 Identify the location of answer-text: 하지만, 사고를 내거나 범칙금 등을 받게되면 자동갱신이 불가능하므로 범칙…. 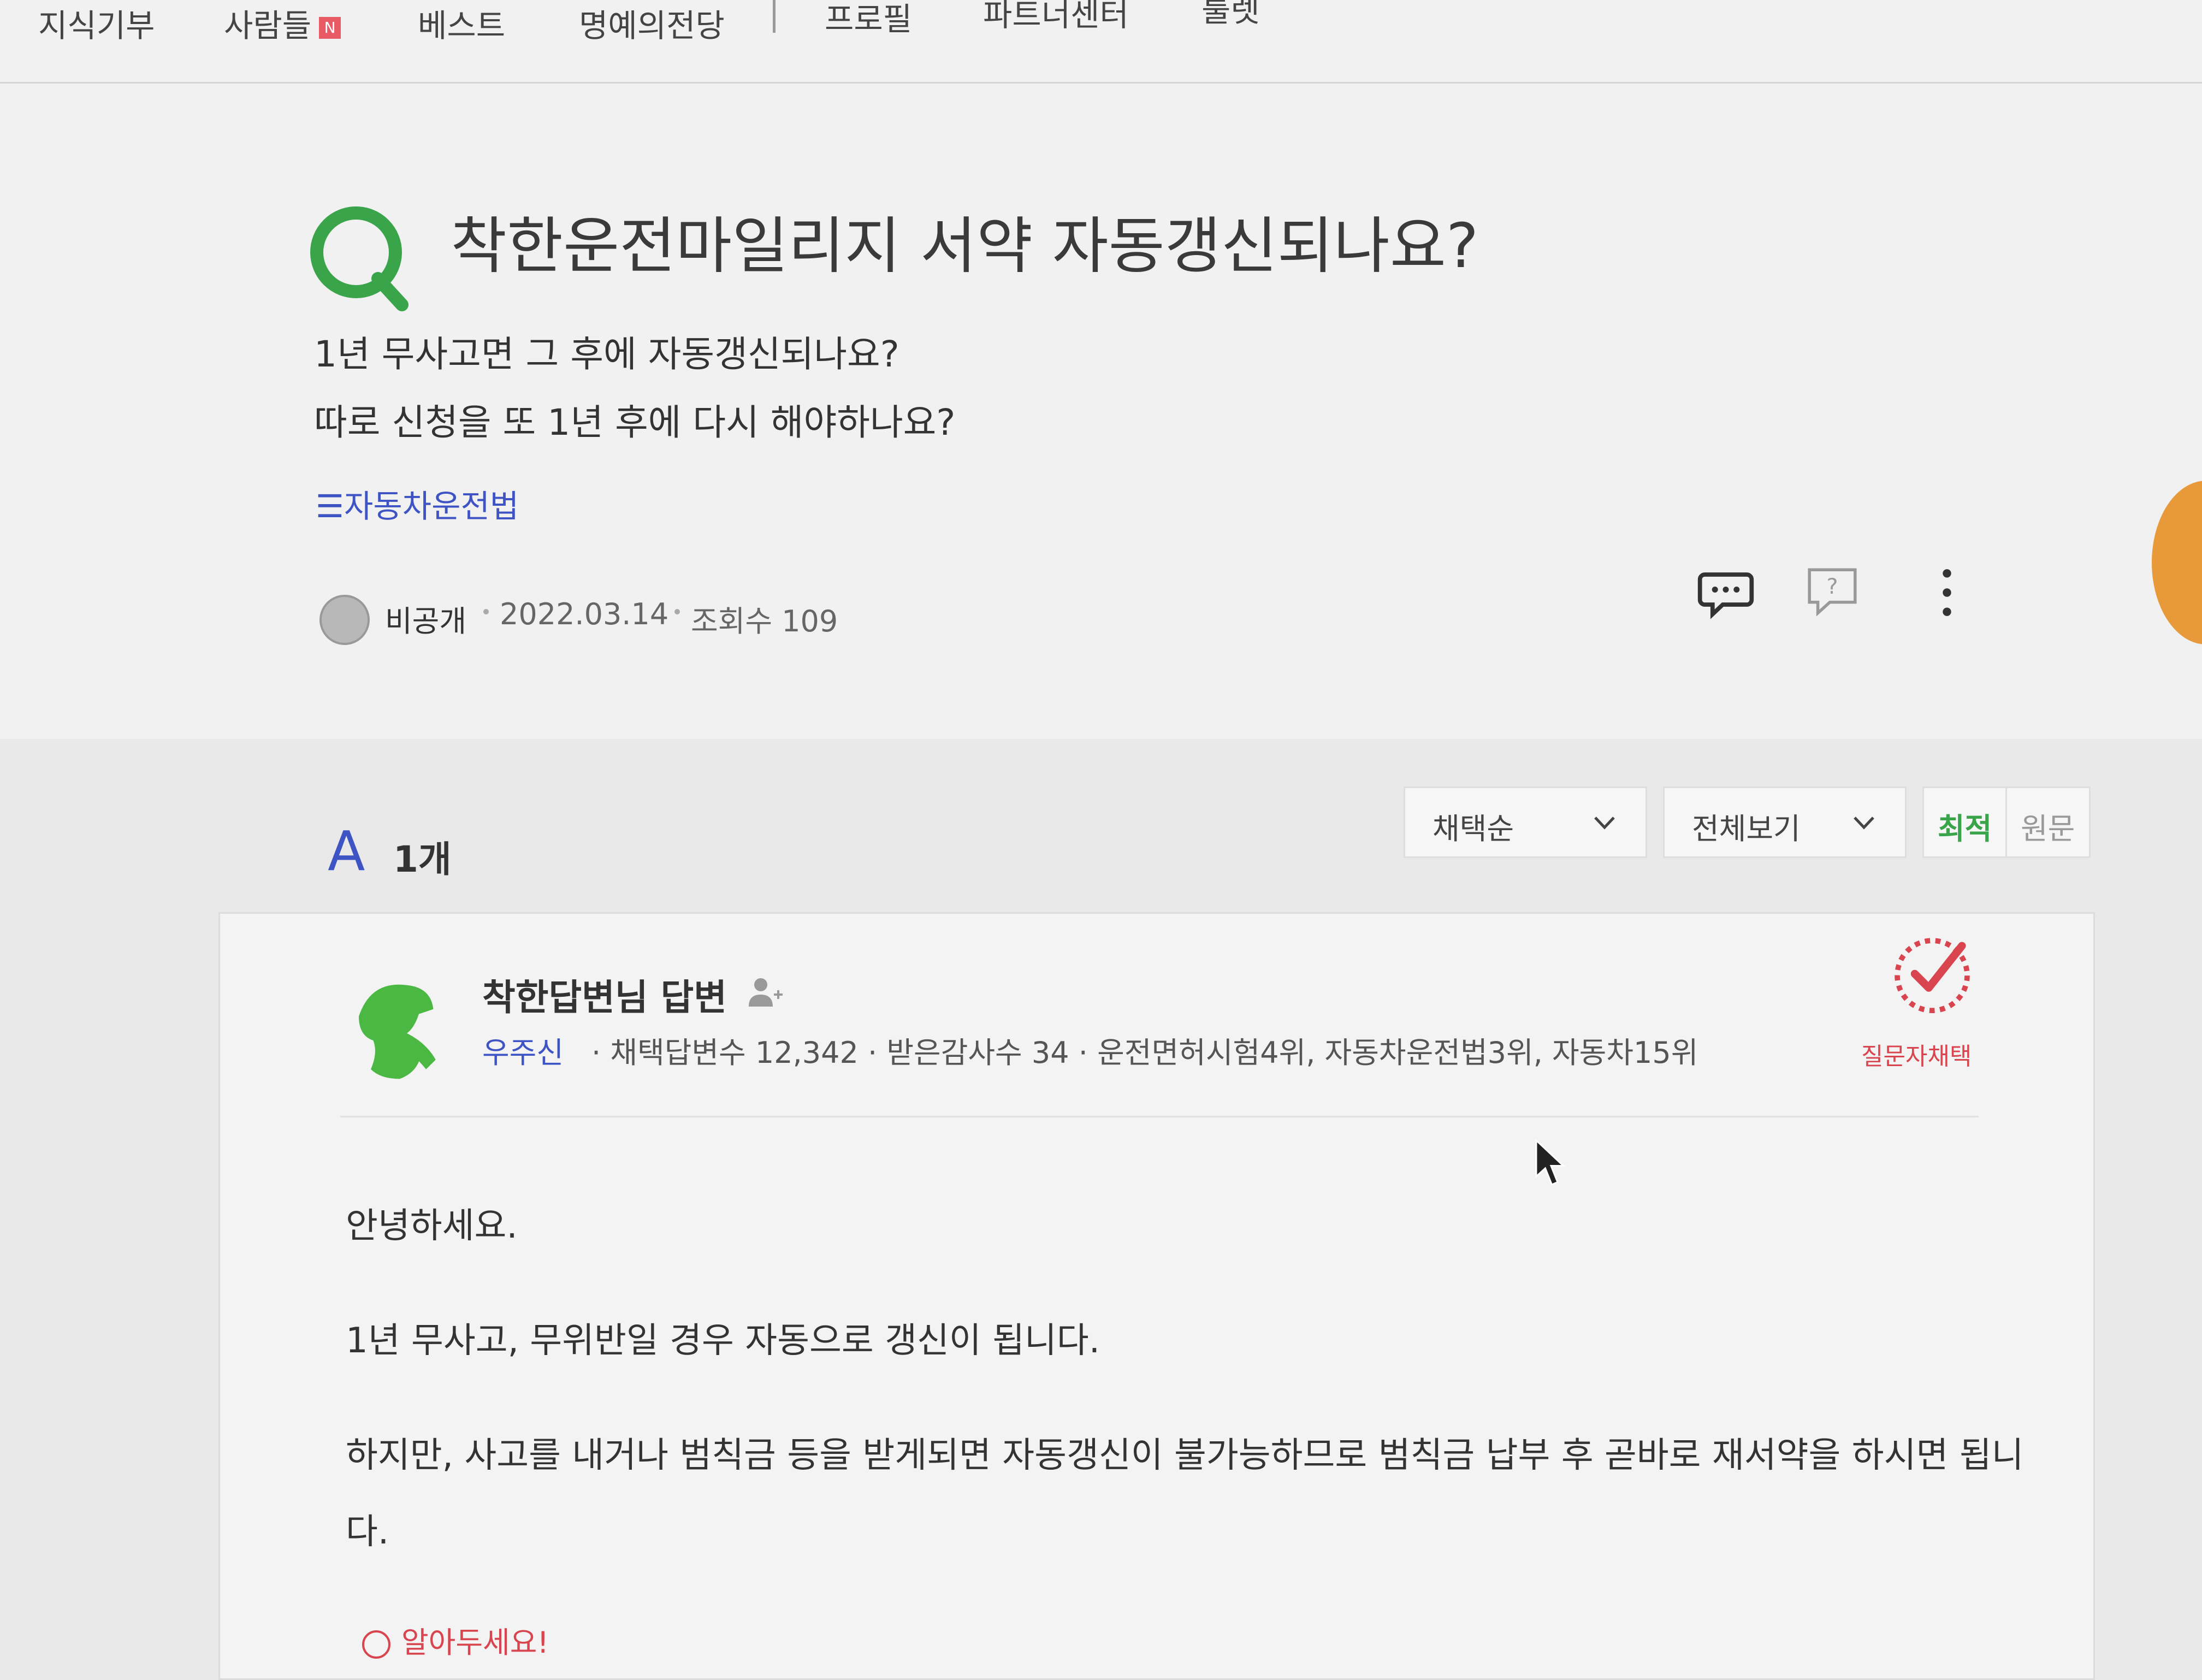
(1185, 1455).